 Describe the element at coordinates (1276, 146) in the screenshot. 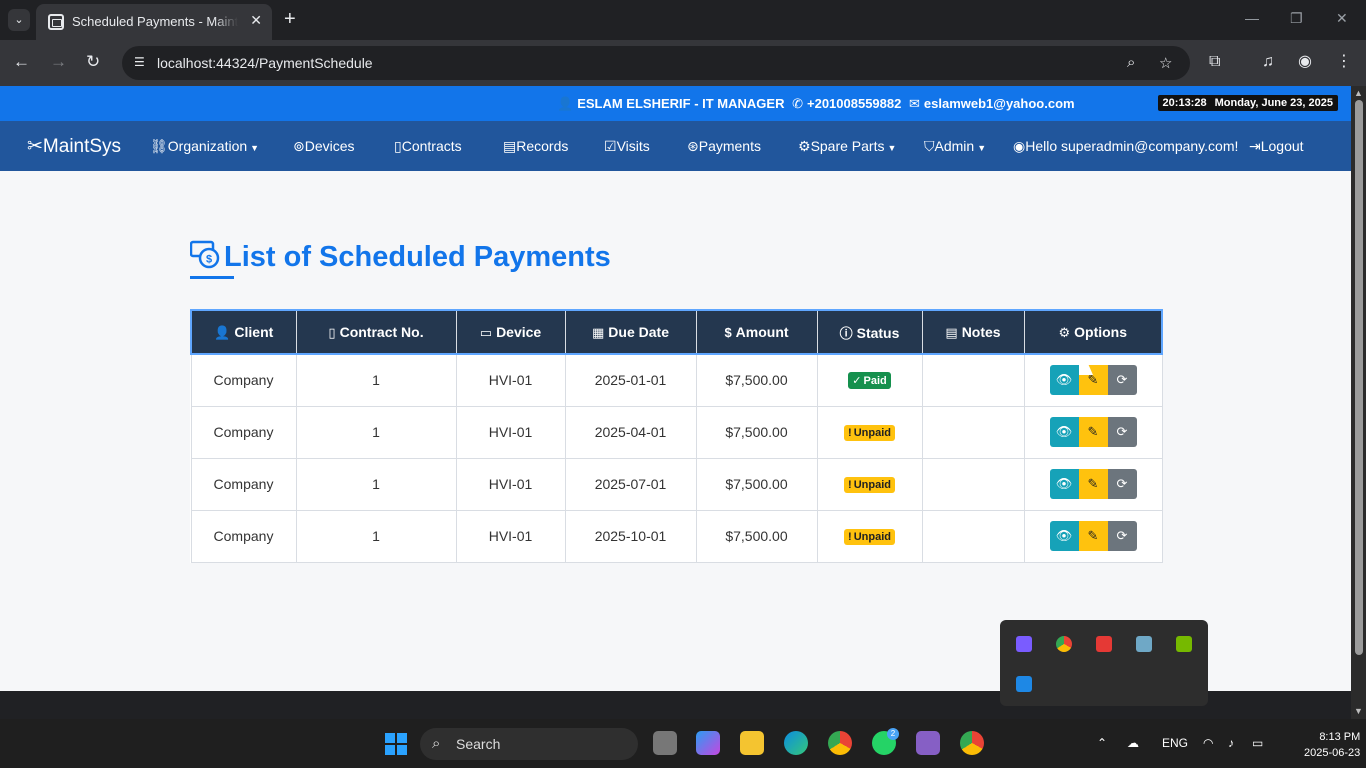

I see `nav-logout: ⇥Logout` at that location.